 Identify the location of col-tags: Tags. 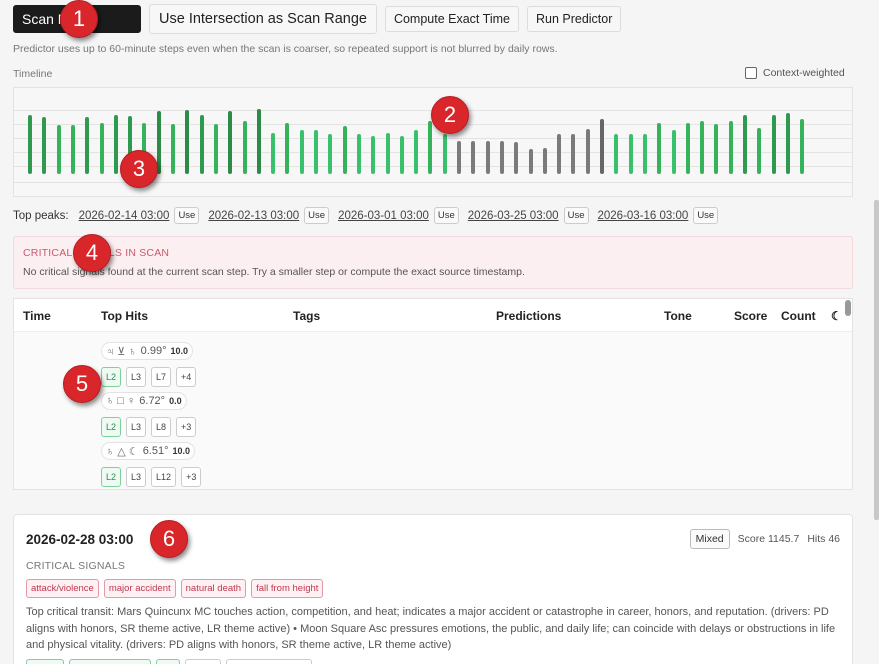
(306, 316).